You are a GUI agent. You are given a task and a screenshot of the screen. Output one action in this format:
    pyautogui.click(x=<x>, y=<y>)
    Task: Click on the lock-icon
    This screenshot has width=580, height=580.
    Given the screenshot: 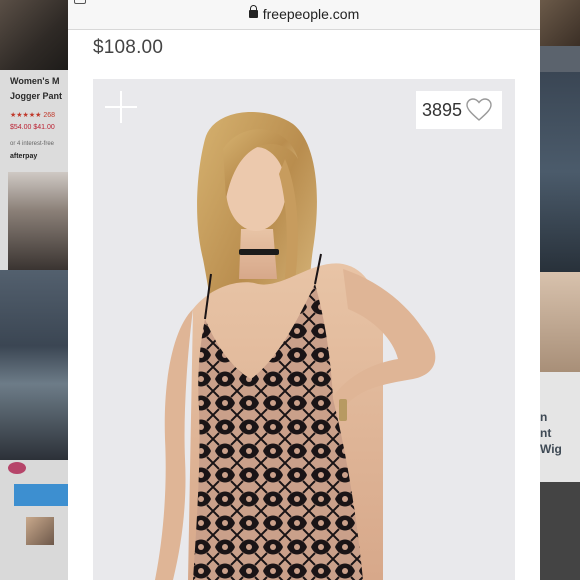 What is the action you would take?
    pyautogui.click(x=253, y=11)
    